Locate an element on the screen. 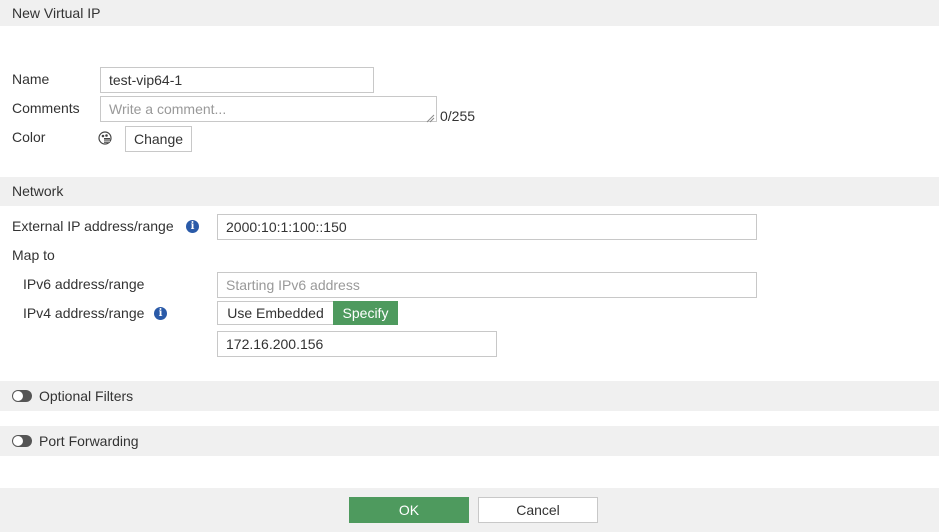 This screenshot has width=939, height=532. ipv4-label: IPv4 address/range is located at coordinates (84, 313).